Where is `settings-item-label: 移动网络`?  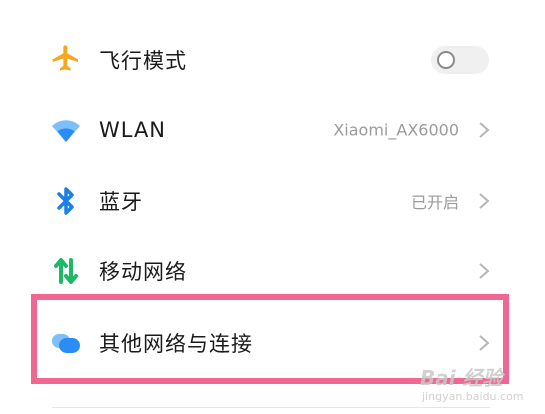 settings-item-label: 移动网络 is located at coordinates (143, 272).